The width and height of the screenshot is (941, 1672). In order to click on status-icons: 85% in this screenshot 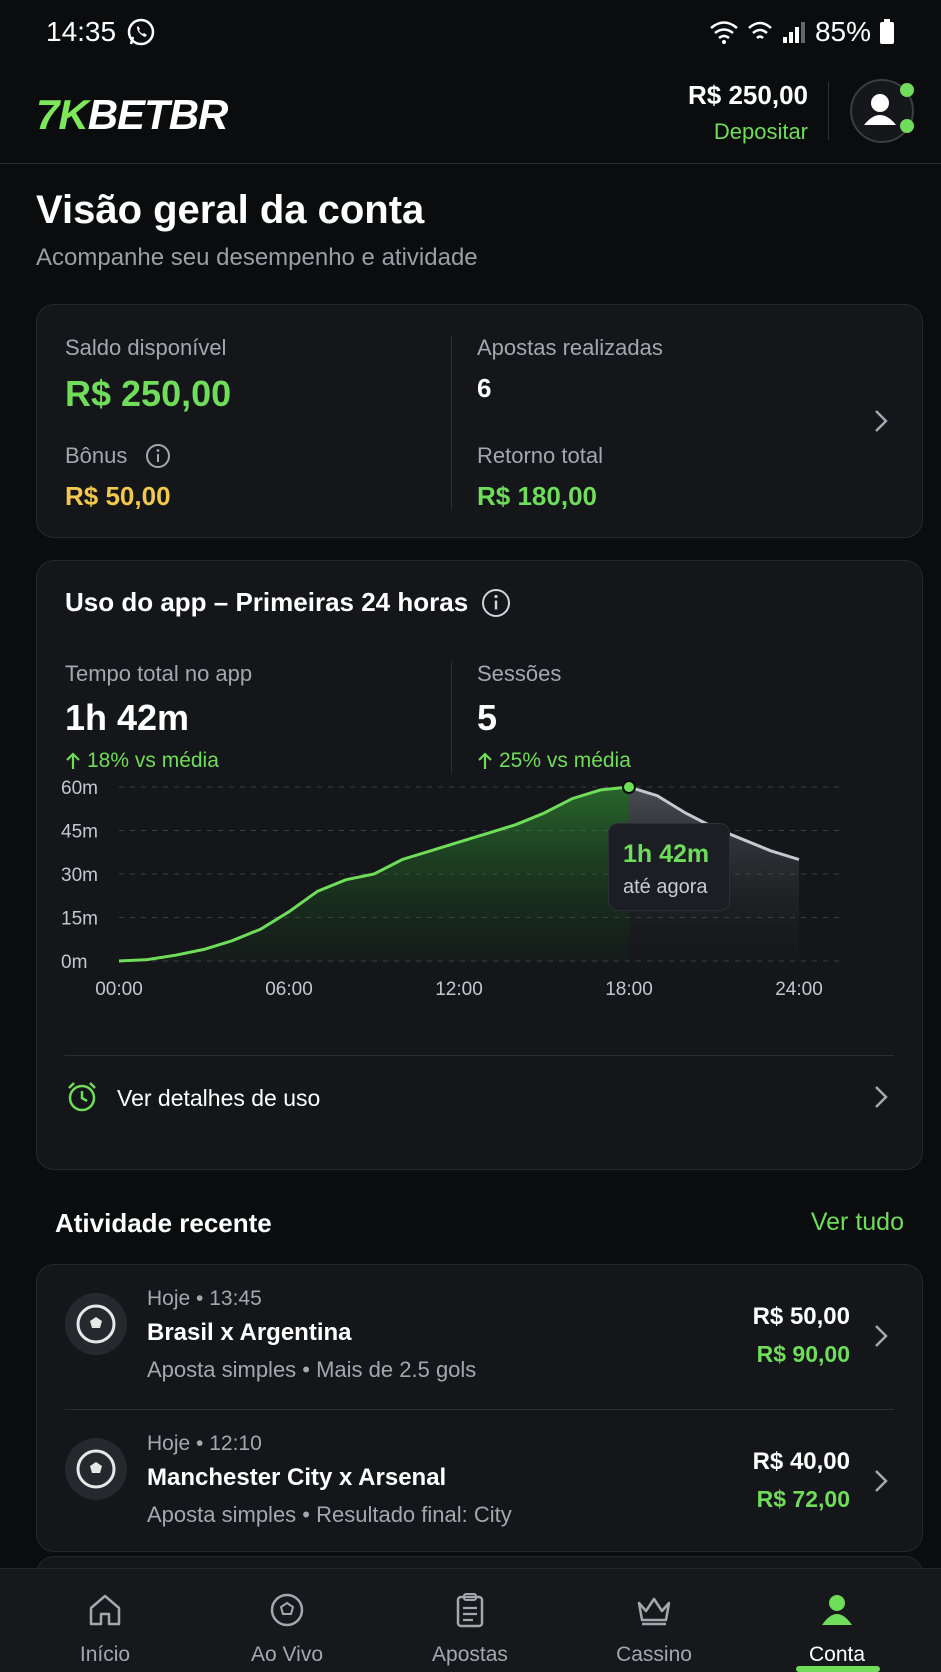, I will do `click(802, 32)`.